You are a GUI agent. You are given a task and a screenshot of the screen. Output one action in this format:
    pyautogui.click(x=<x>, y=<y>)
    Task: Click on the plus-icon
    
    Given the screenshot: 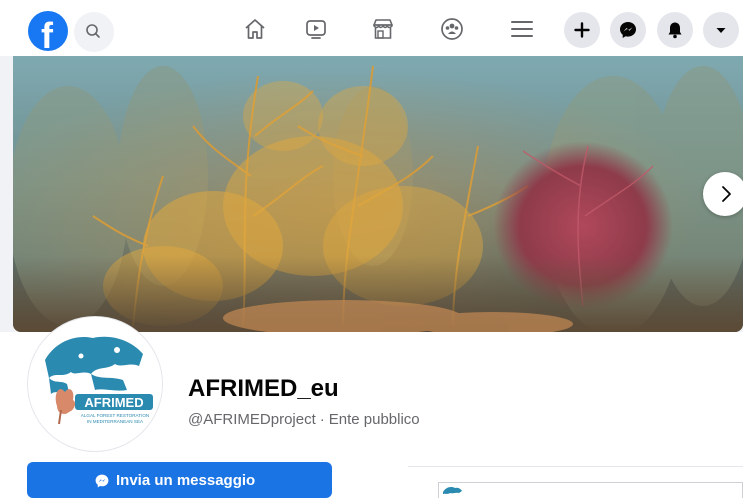 What is the action you would take?
    pyautogui.click(x=582, y=30)
    